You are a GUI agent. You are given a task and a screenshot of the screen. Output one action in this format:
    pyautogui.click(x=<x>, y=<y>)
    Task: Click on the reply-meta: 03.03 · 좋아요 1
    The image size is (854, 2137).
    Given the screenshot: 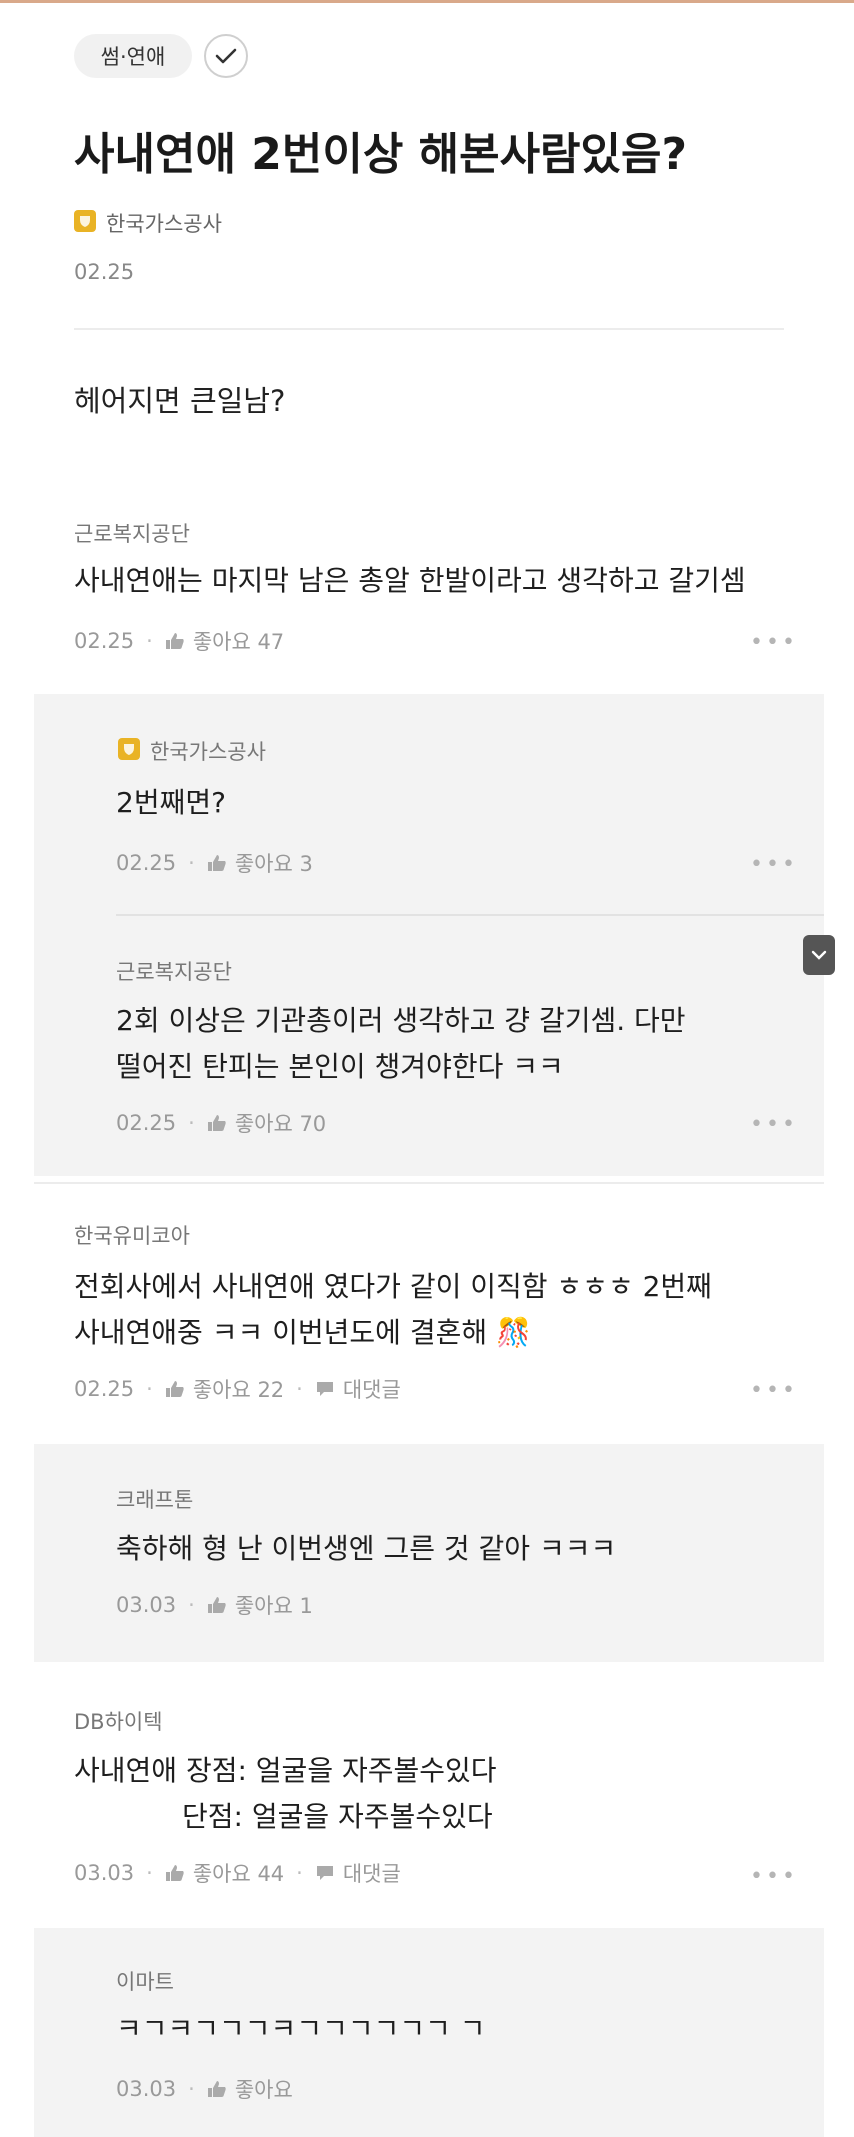 What is the action you would take?
    pyautogui.click(x=214, y=1605)
    